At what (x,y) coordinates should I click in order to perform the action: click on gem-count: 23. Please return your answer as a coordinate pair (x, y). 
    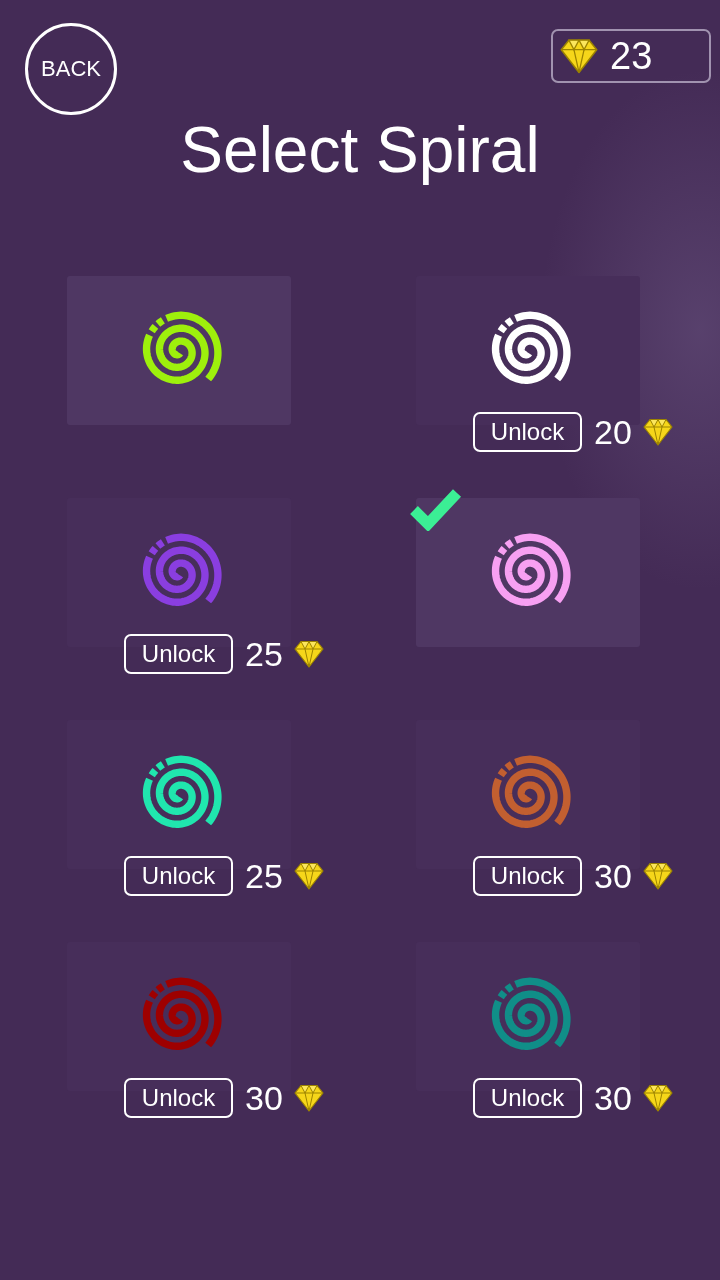
    Looking at the image, I should click on (631, 56).